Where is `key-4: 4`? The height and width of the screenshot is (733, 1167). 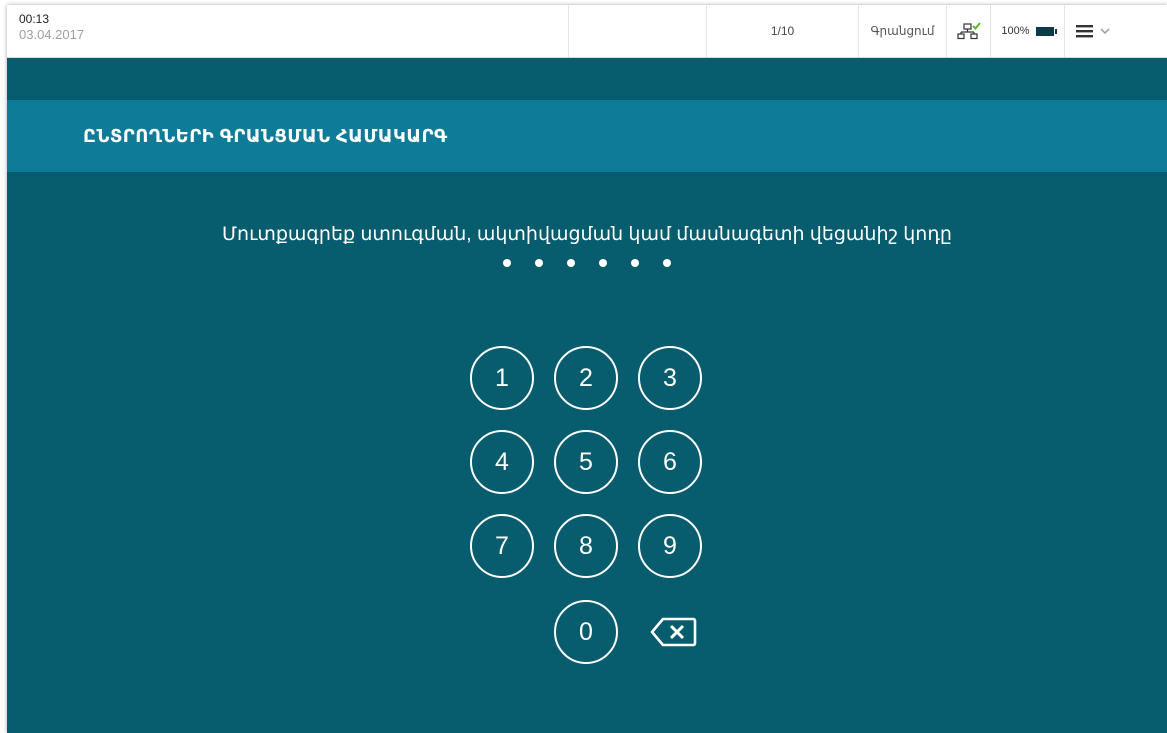
key-4: 4 is located at coordinates (502, 462).